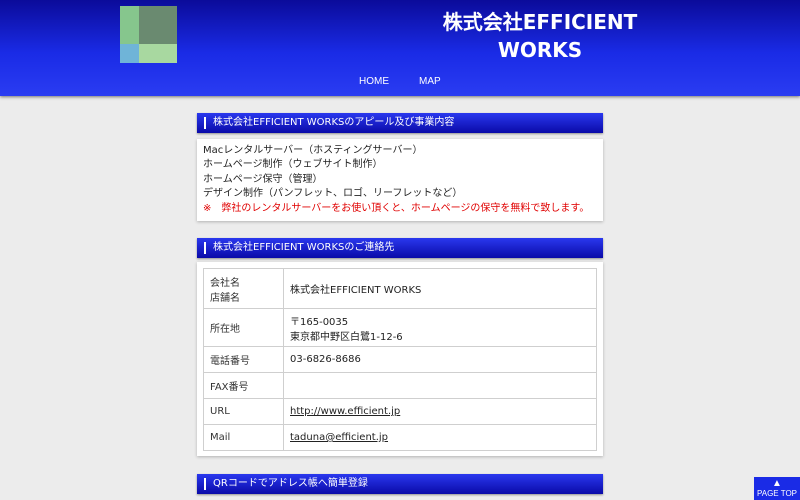  I want to click on service-line: Macレンタルサーバー（ホスティングサーバー）, so click(313, 150).